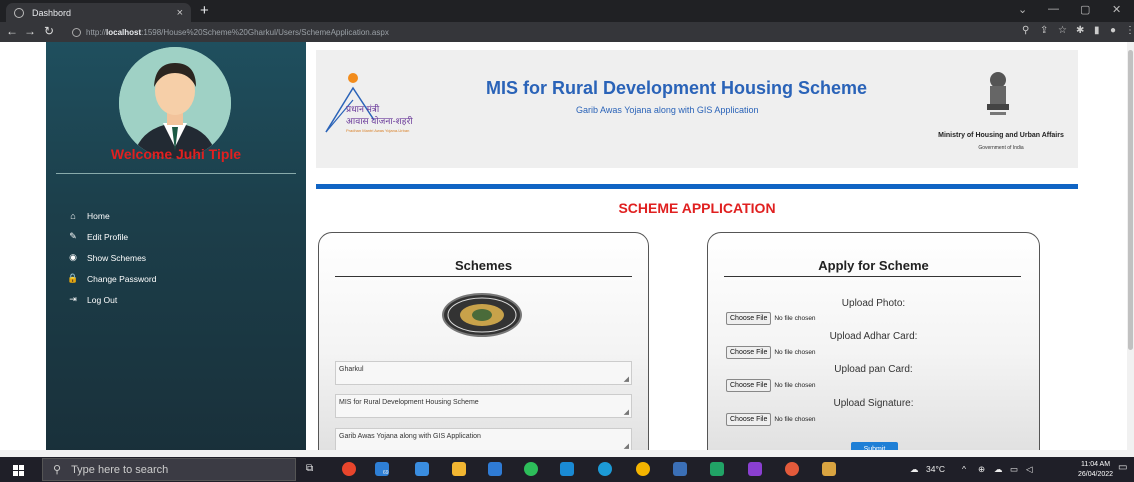 This screenshot has height=482, width=1134. Describe the element at coordinates (1022, 9) in the screenshot. I see `tab-search-icon: ⌄` at that location.